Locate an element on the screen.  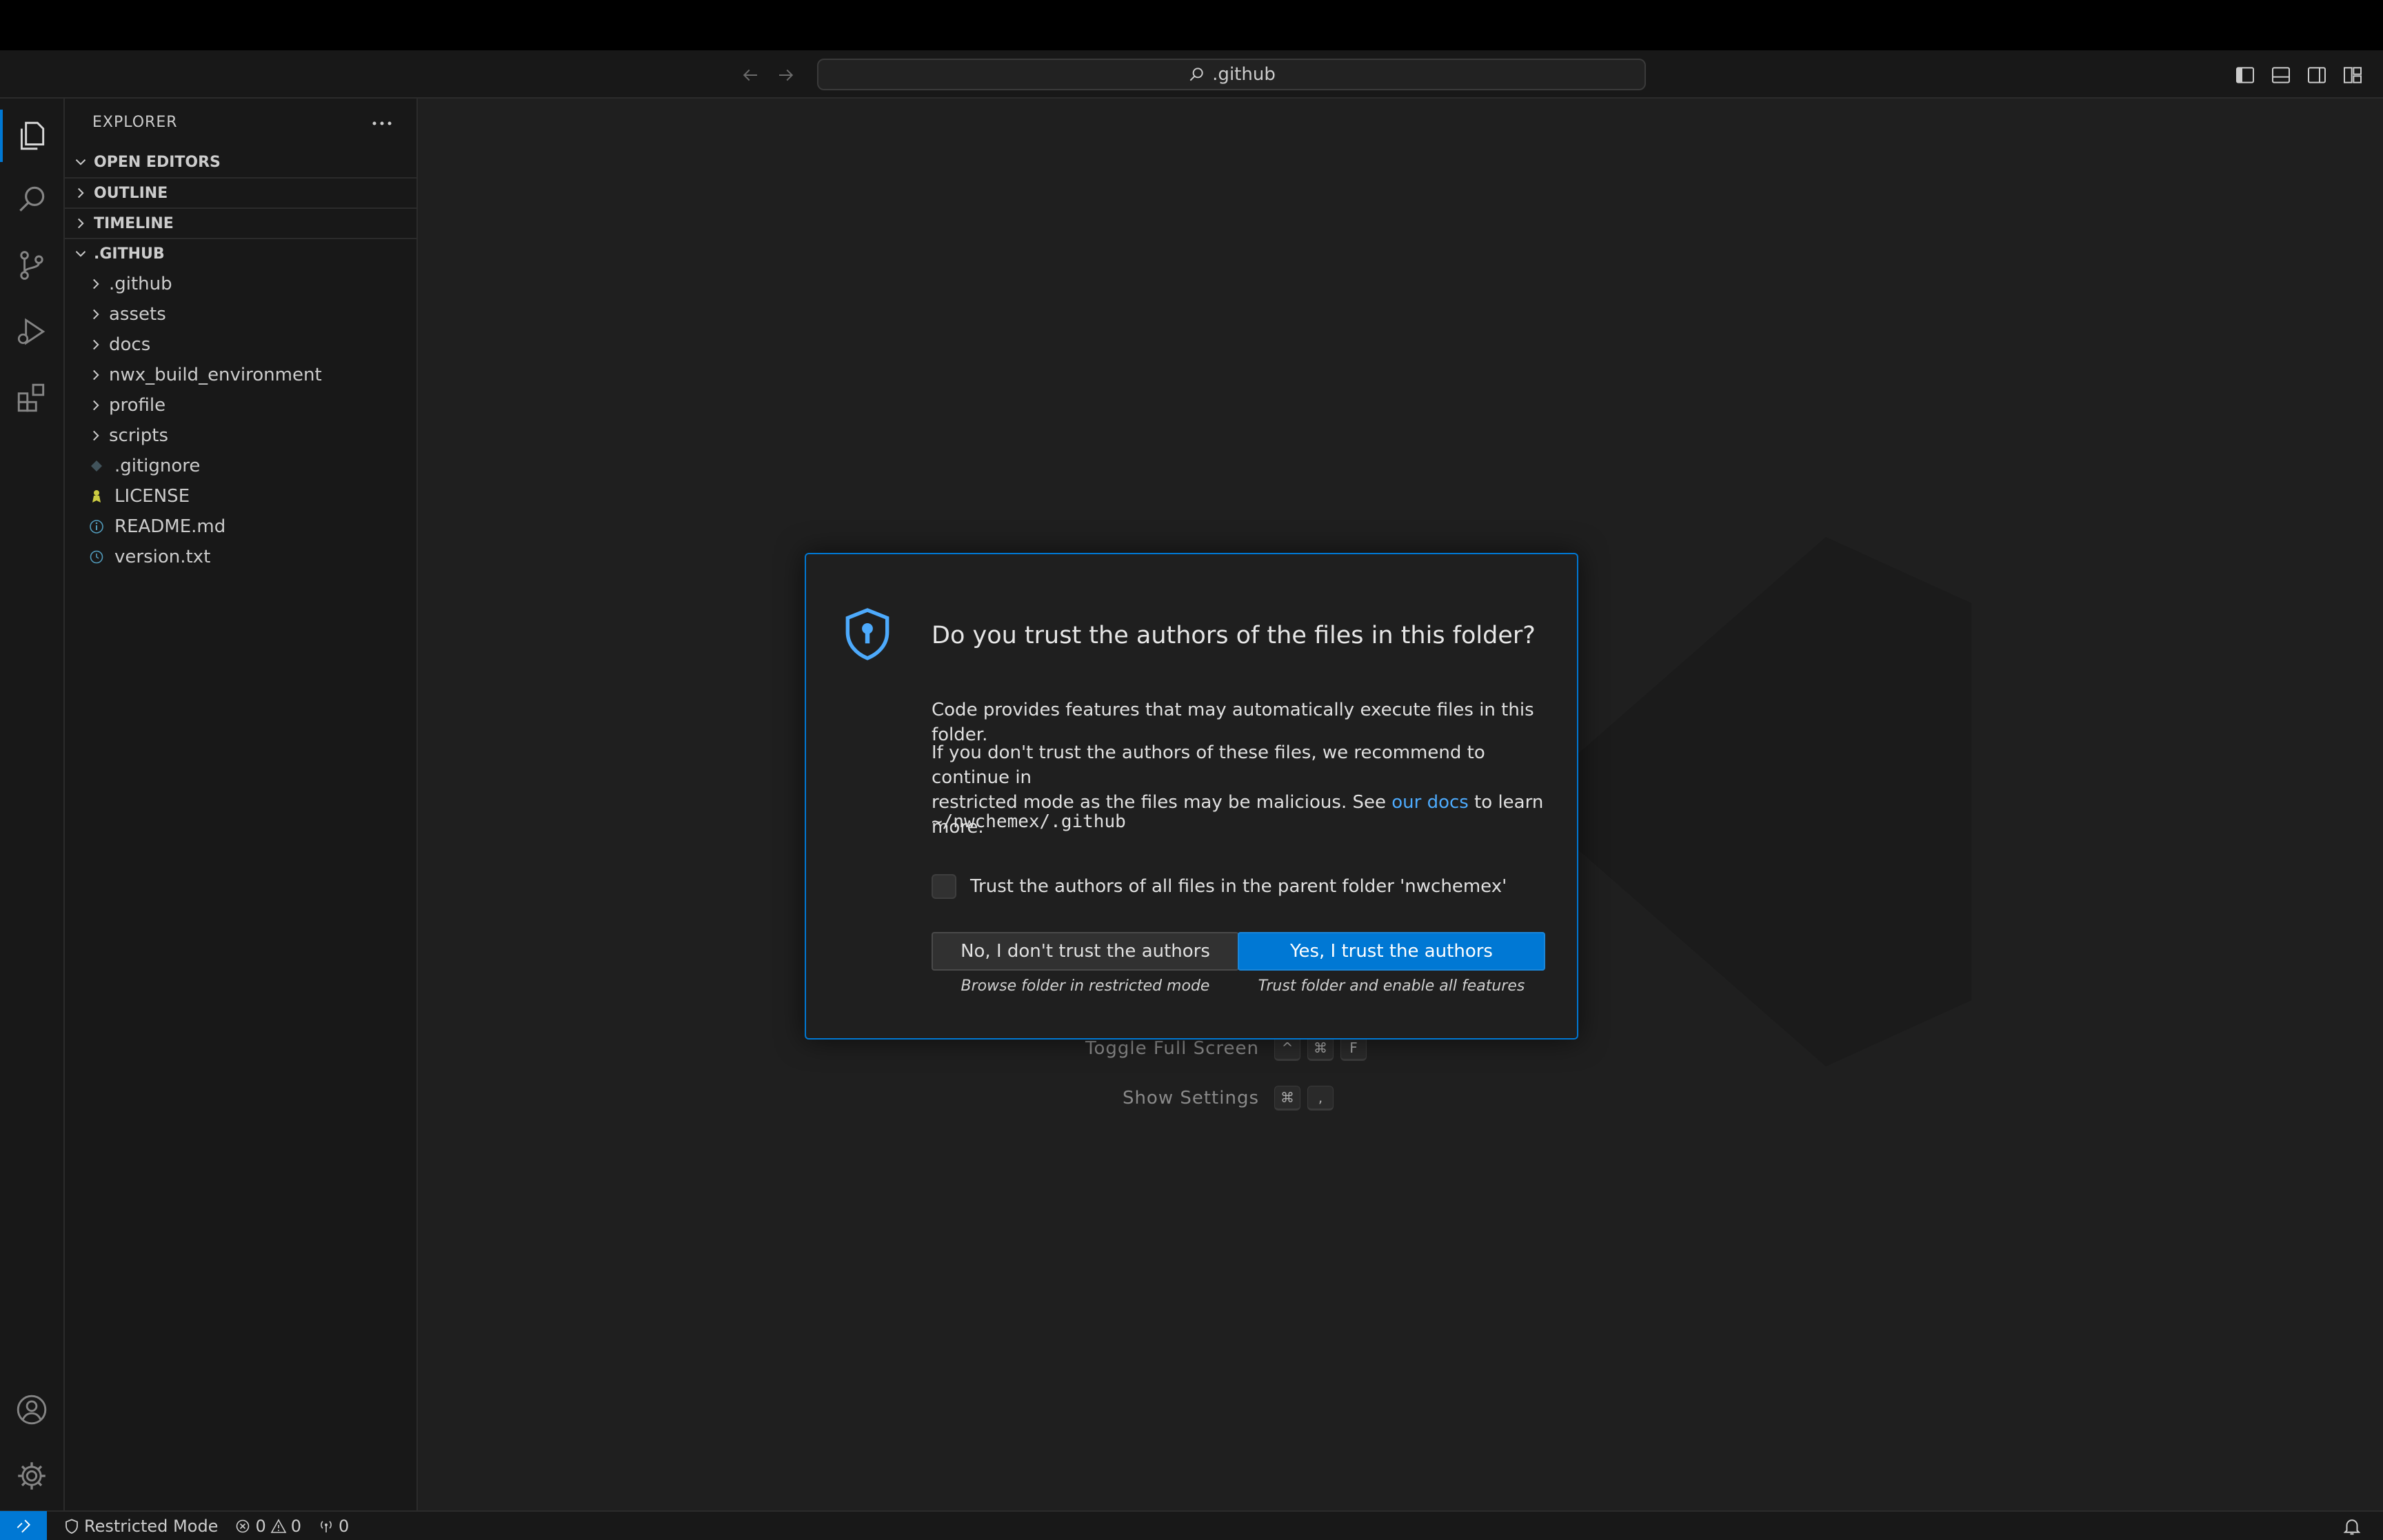
activity-search is located at coordinates (31, 200).